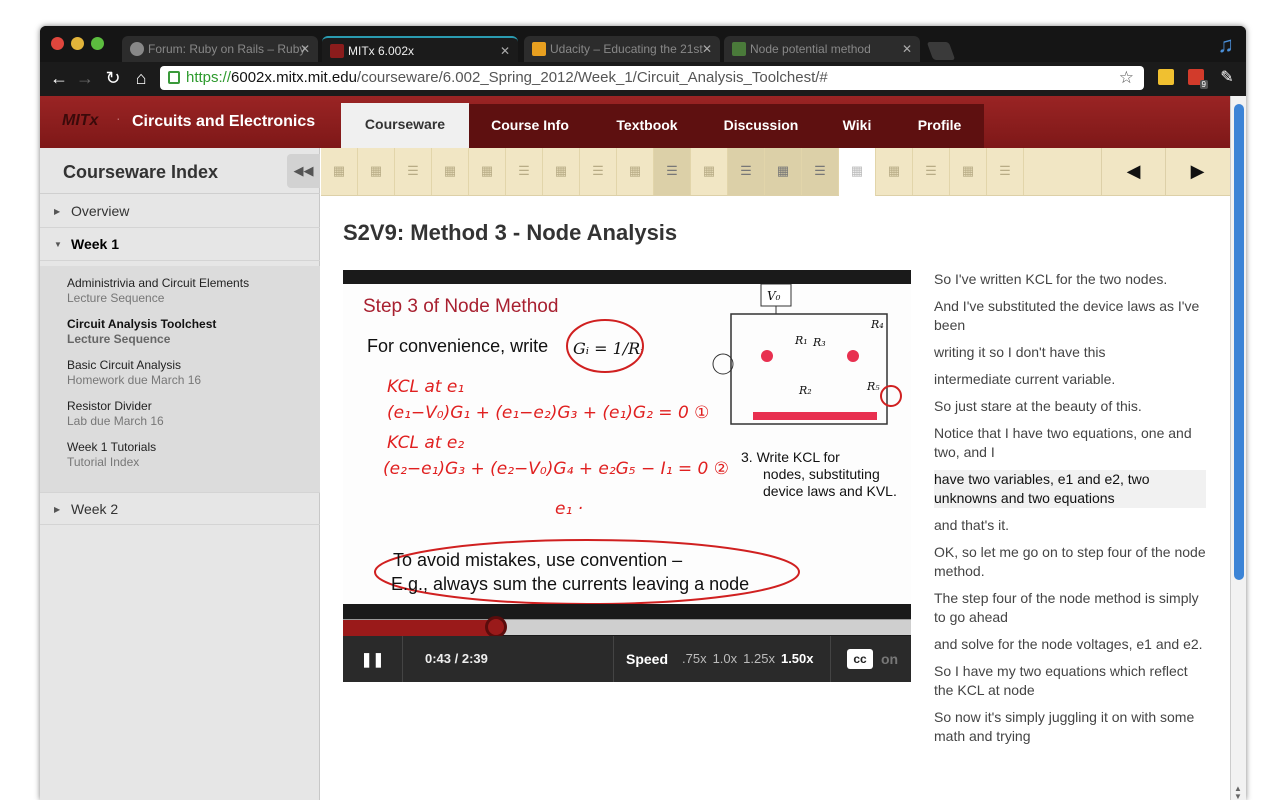  I want to click on tab-textbook: Textbook, so click(647, 126).